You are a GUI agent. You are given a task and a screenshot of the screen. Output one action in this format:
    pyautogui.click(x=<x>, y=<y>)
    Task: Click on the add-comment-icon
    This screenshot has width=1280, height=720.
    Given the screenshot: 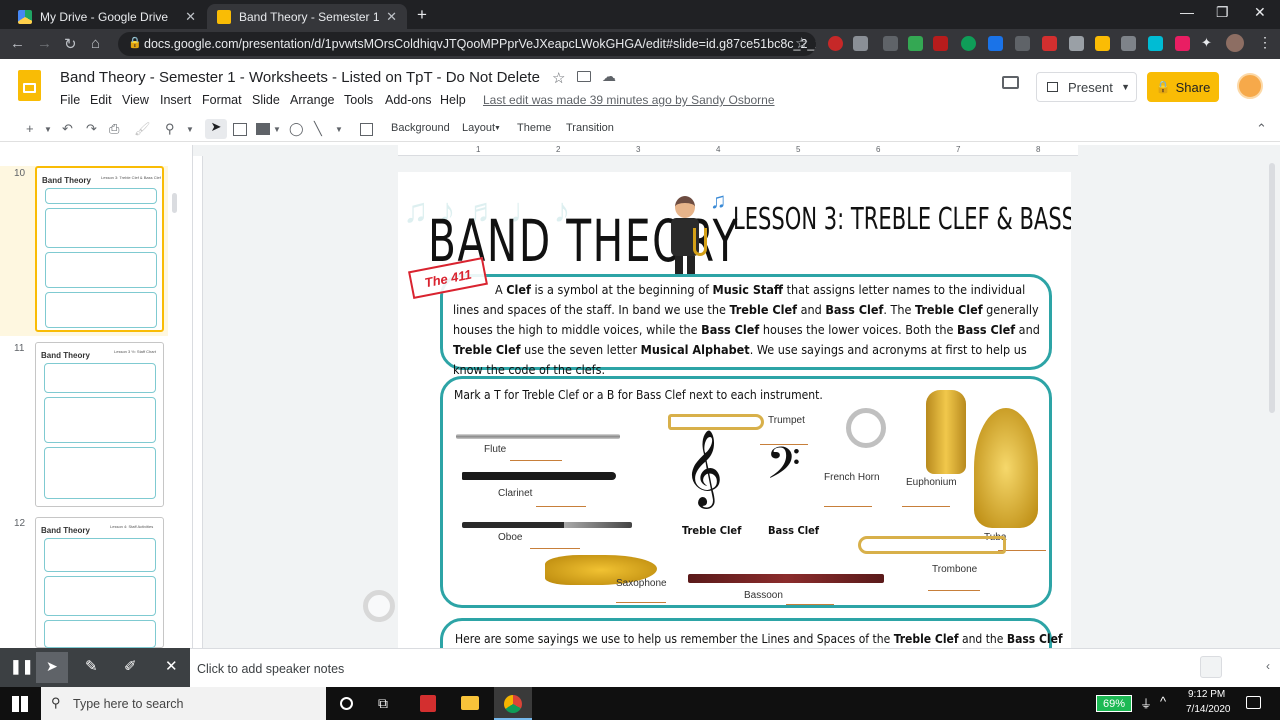 What is the action you would take?
    pyautogui.click(x=366, y=129)
    